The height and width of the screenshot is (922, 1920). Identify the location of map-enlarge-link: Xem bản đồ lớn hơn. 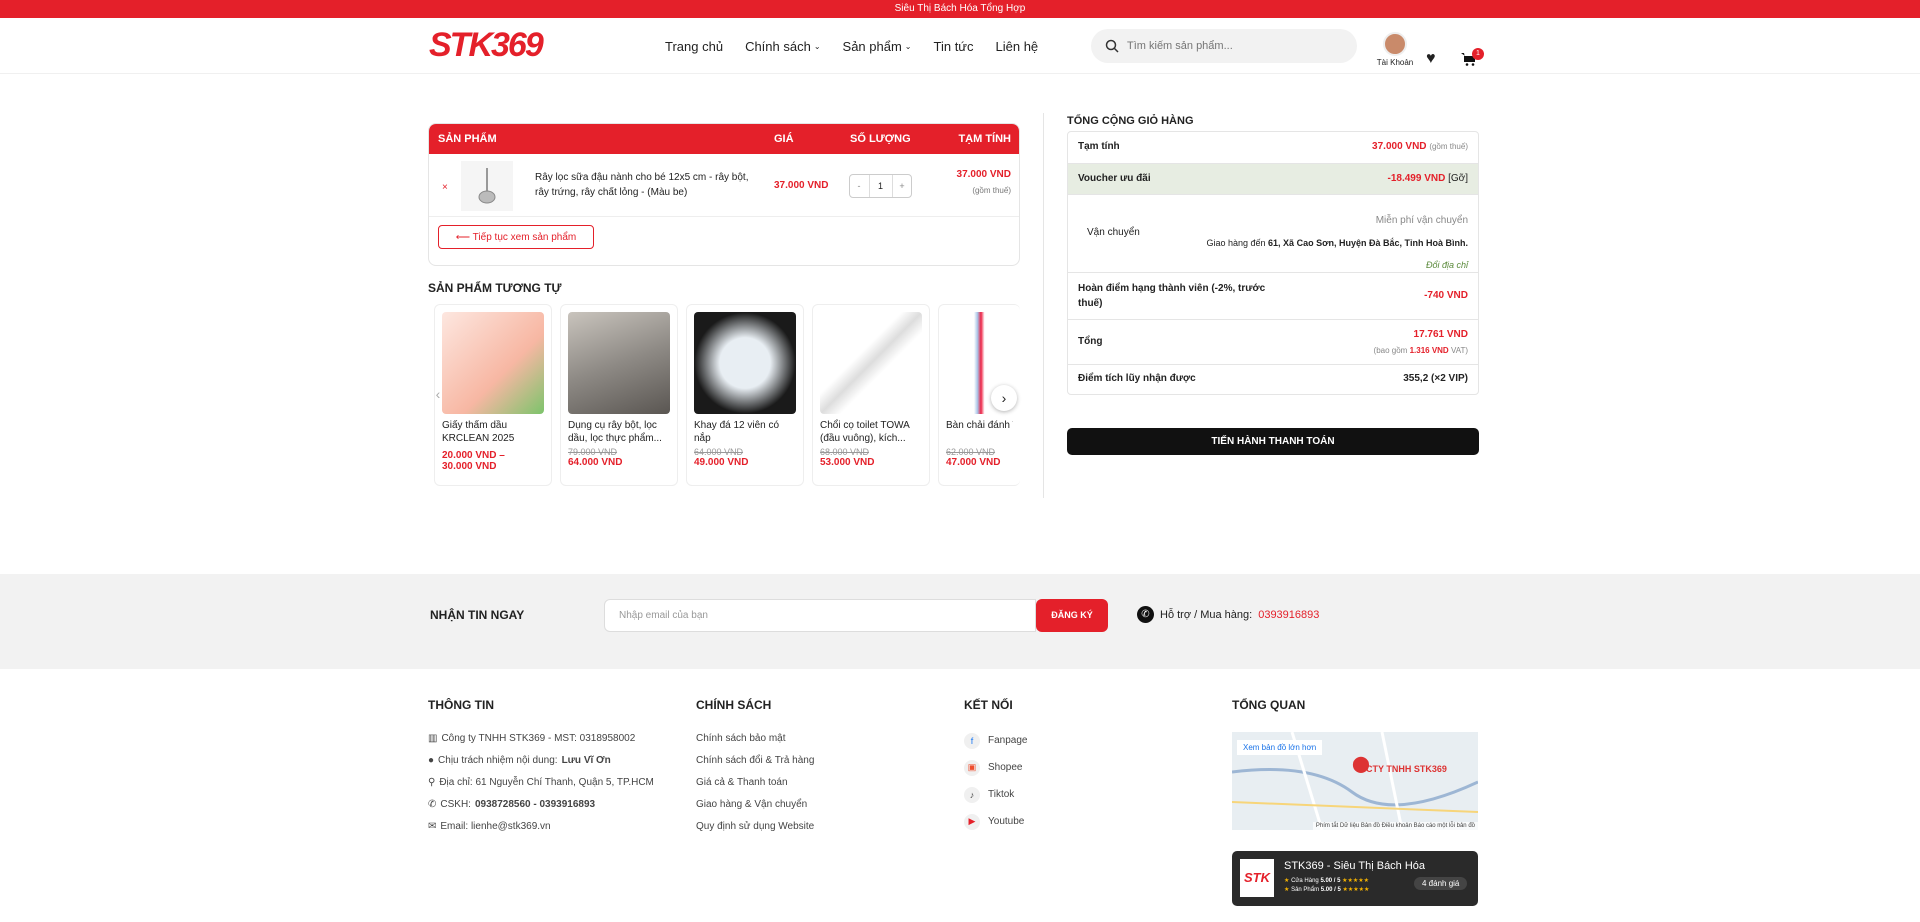
(1280, 747).